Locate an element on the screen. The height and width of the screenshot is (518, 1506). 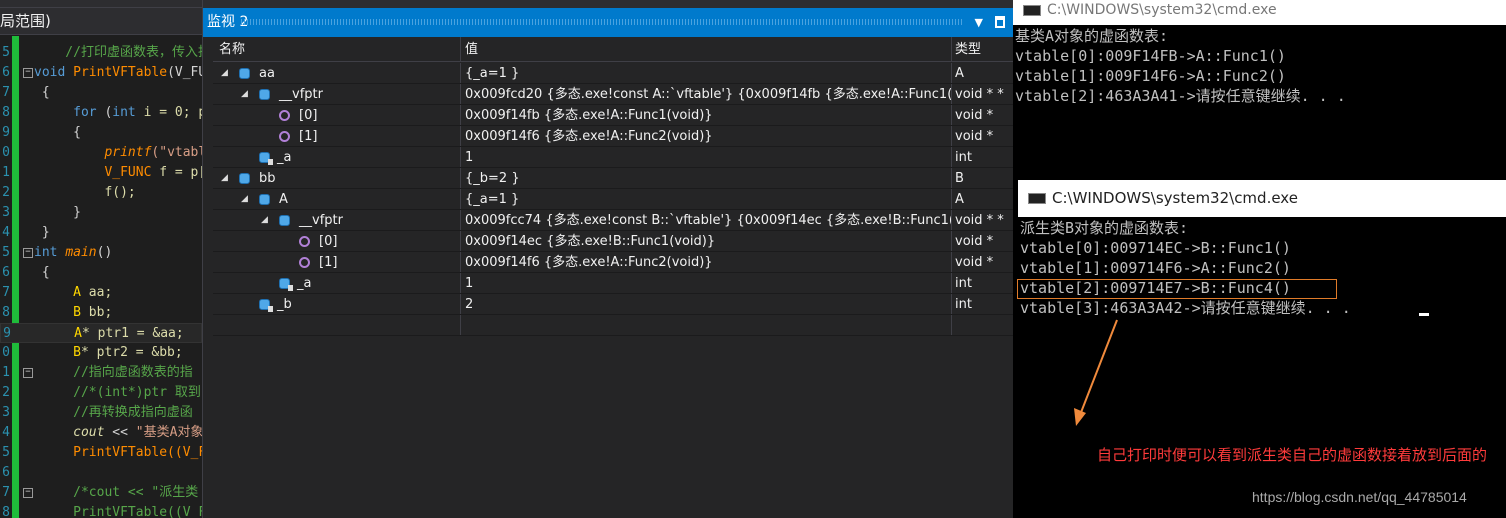
code-token: for is located at coordinates (69, 112).